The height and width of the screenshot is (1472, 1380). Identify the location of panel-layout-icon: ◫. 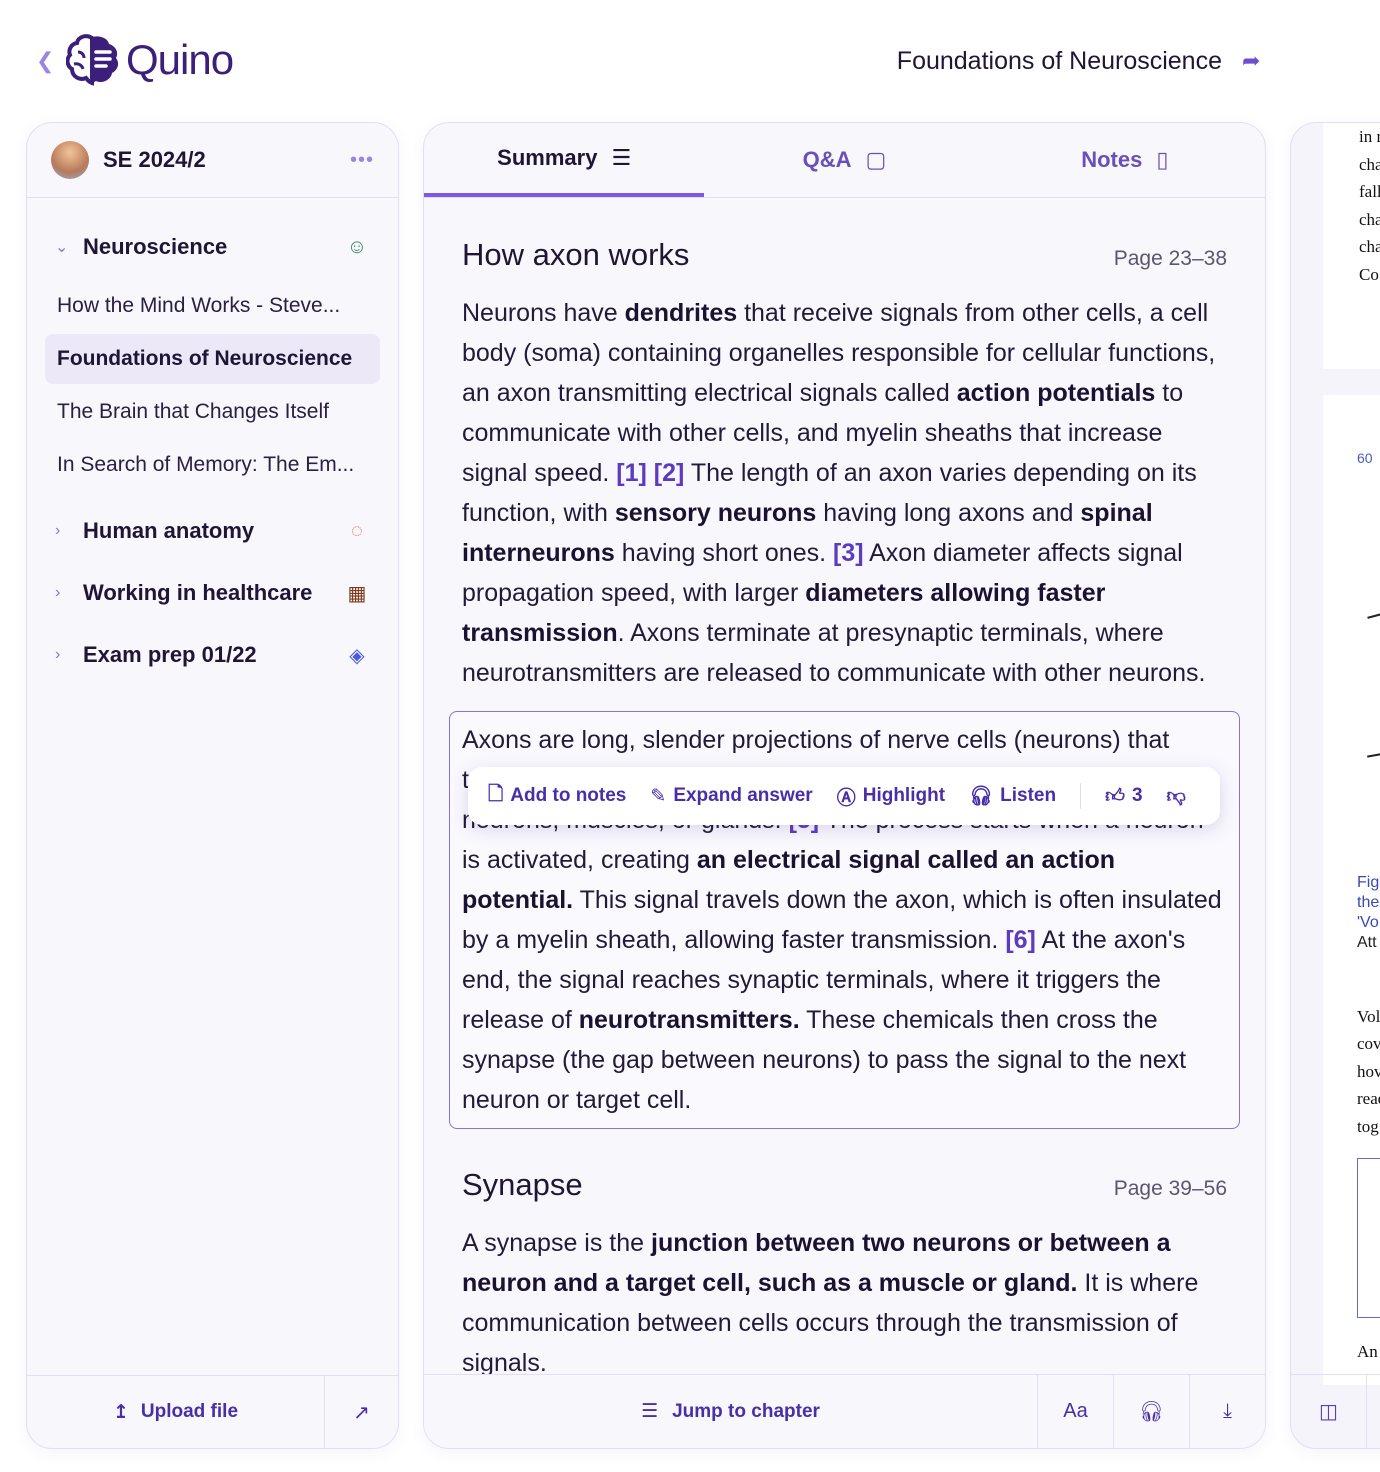
(1329, 1411).